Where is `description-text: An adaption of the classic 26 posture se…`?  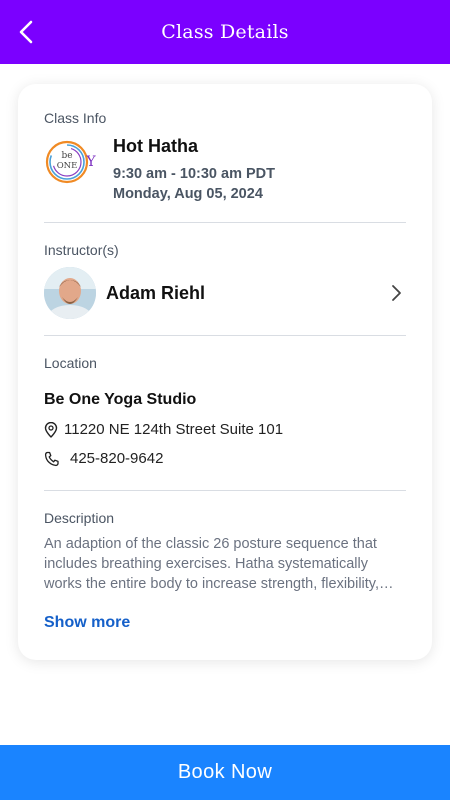 description-text: An adaption of the classic 26 posture se… is located at coordinates (212, 564).